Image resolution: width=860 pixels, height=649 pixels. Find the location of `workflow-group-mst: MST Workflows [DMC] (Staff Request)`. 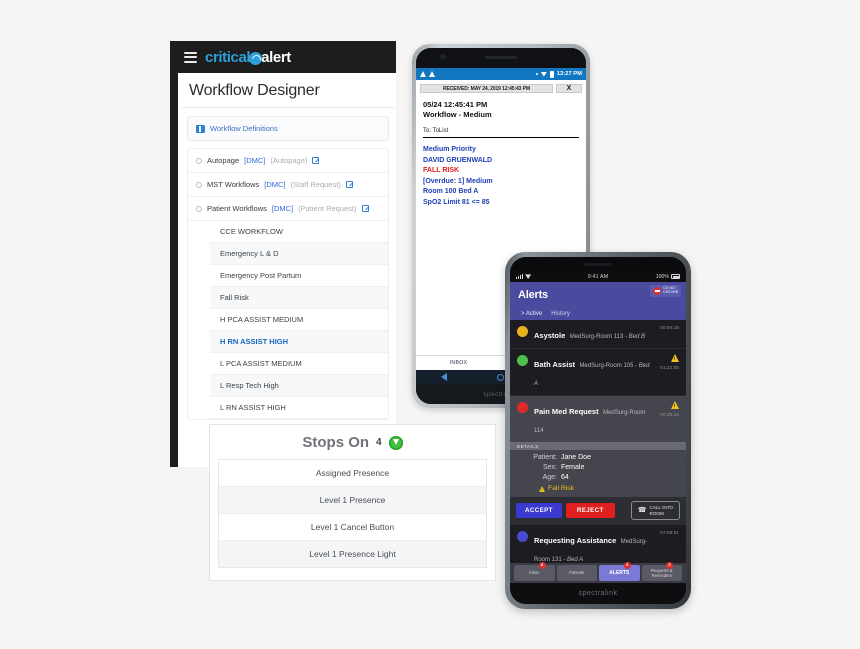

workflow-group-mst: MST Workflows [DMC] (Staff Request) is located at coordinates (288, 185).